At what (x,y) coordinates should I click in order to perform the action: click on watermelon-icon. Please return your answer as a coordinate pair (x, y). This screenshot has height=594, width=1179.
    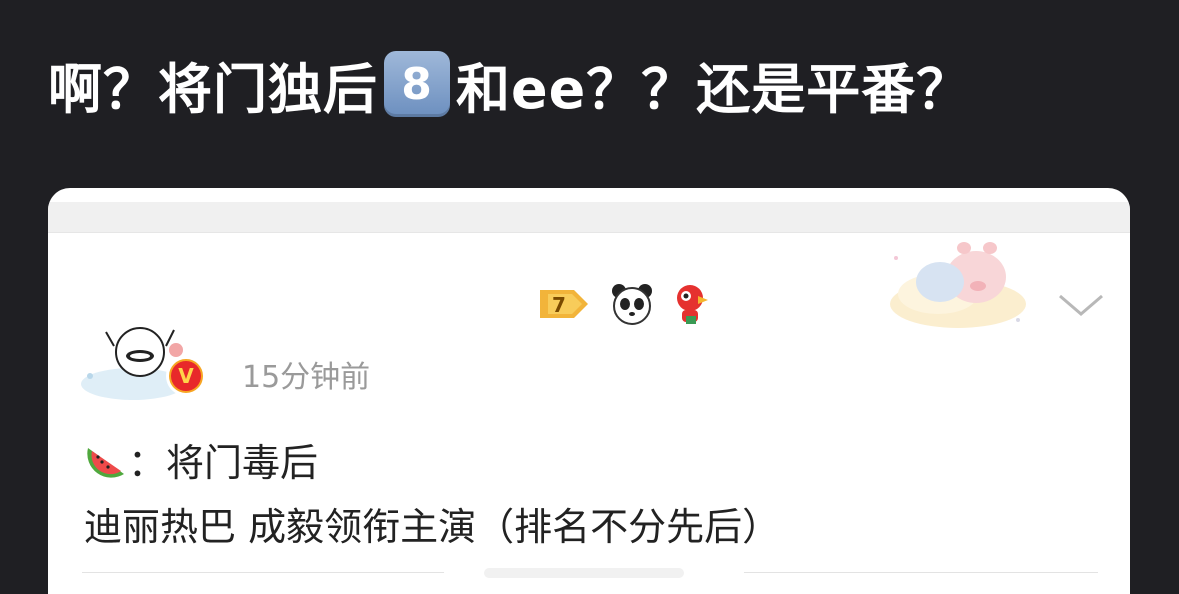
    Looking at the image, I should click on (105, 462).